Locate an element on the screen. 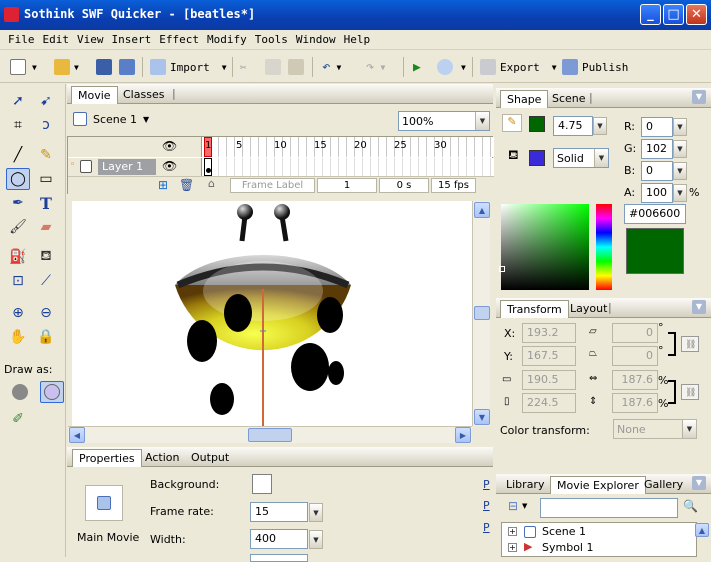  eye-icon: 👁 is located at coordinates (169, 146).